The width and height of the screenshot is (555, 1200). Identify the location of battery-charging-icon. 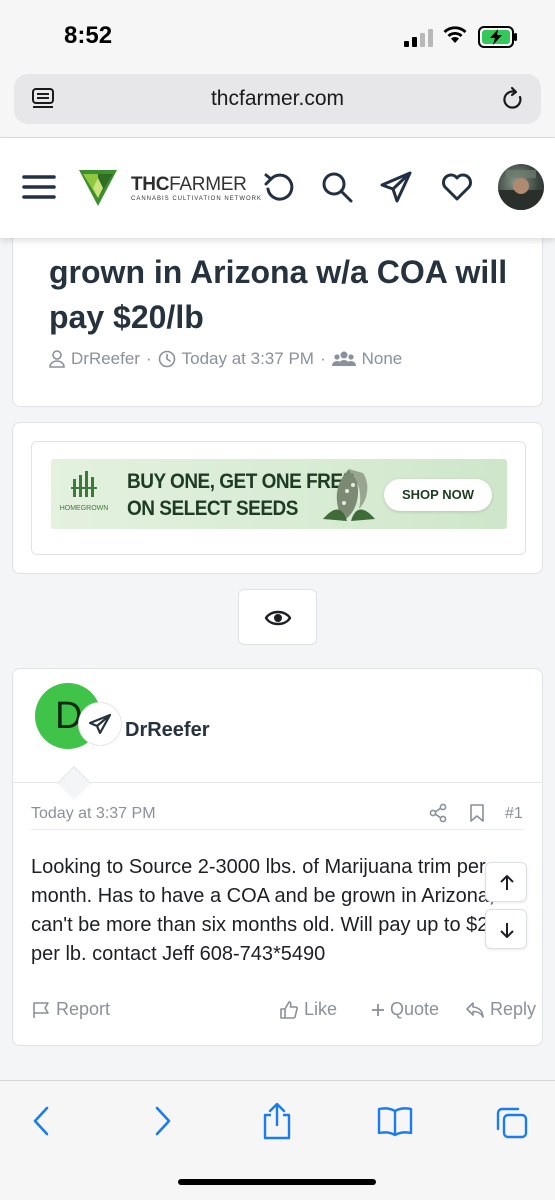
(497, 37).